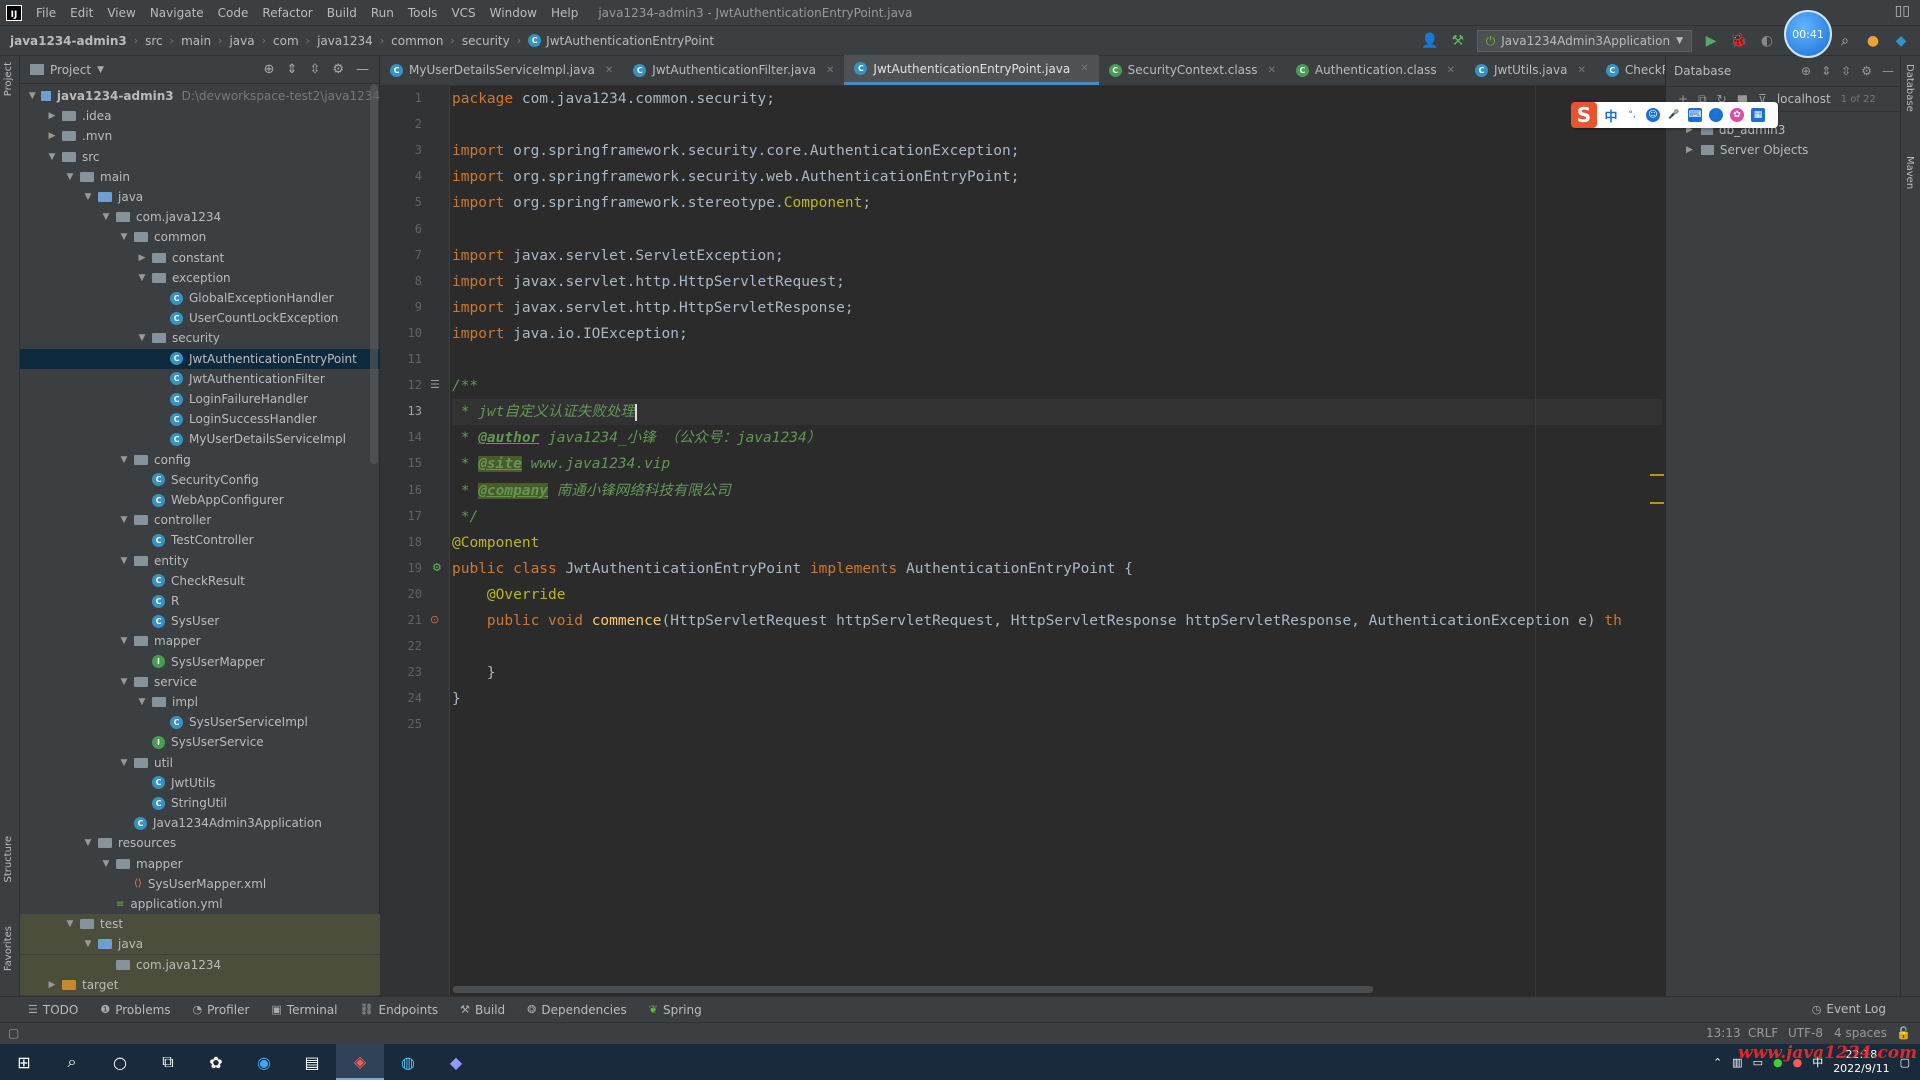 The width and height of the screenshot is (1920, 1080). What do you see at coordinates (24, 1062) in the screenshot?
I see `windows-start-icon: ⊞` at bounding box center [24, 1062].